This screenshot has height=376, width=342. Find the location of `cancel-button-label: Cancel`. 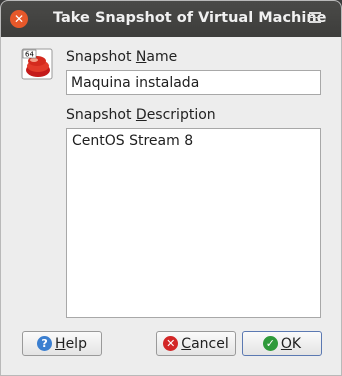

cancel-button-label: Cancel is located at coordinates (205, 343).